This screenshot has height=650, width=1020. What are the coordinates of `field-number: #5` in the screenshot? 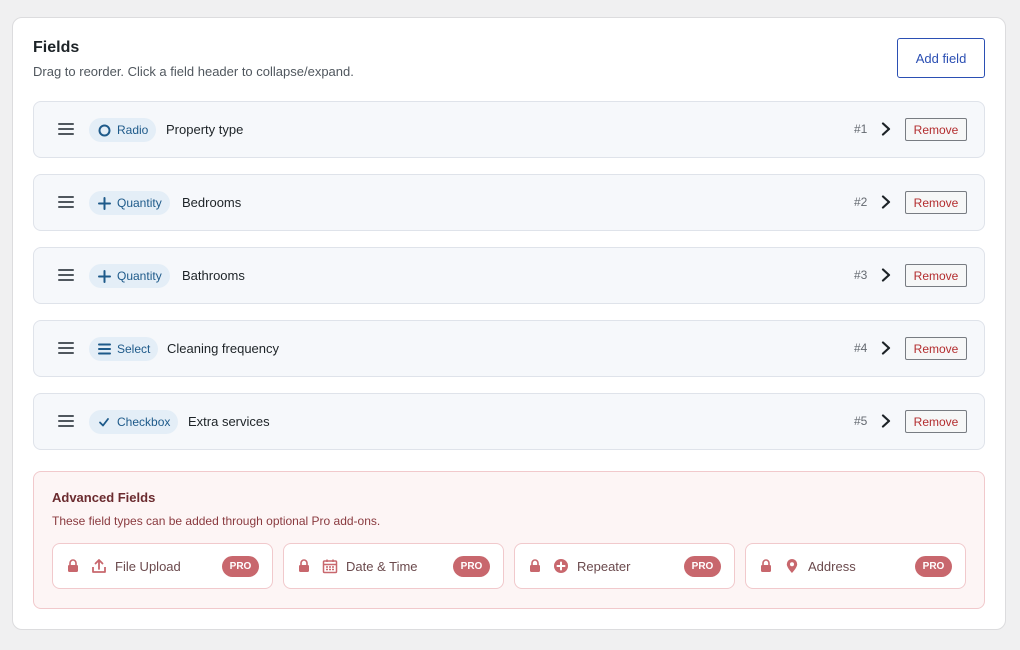 It's located at (861, 421).